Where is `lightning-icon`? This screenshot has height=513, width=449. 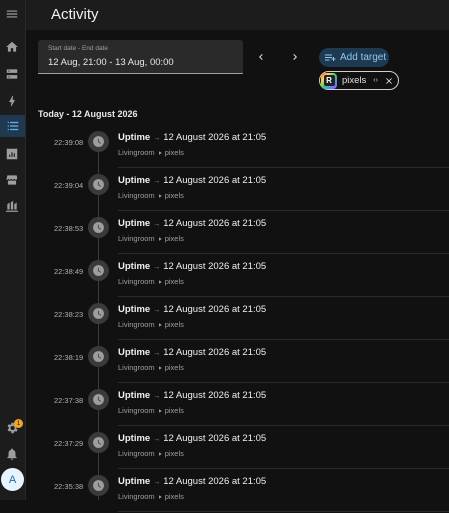
lightning-icon is located at coordinates (12, 101).